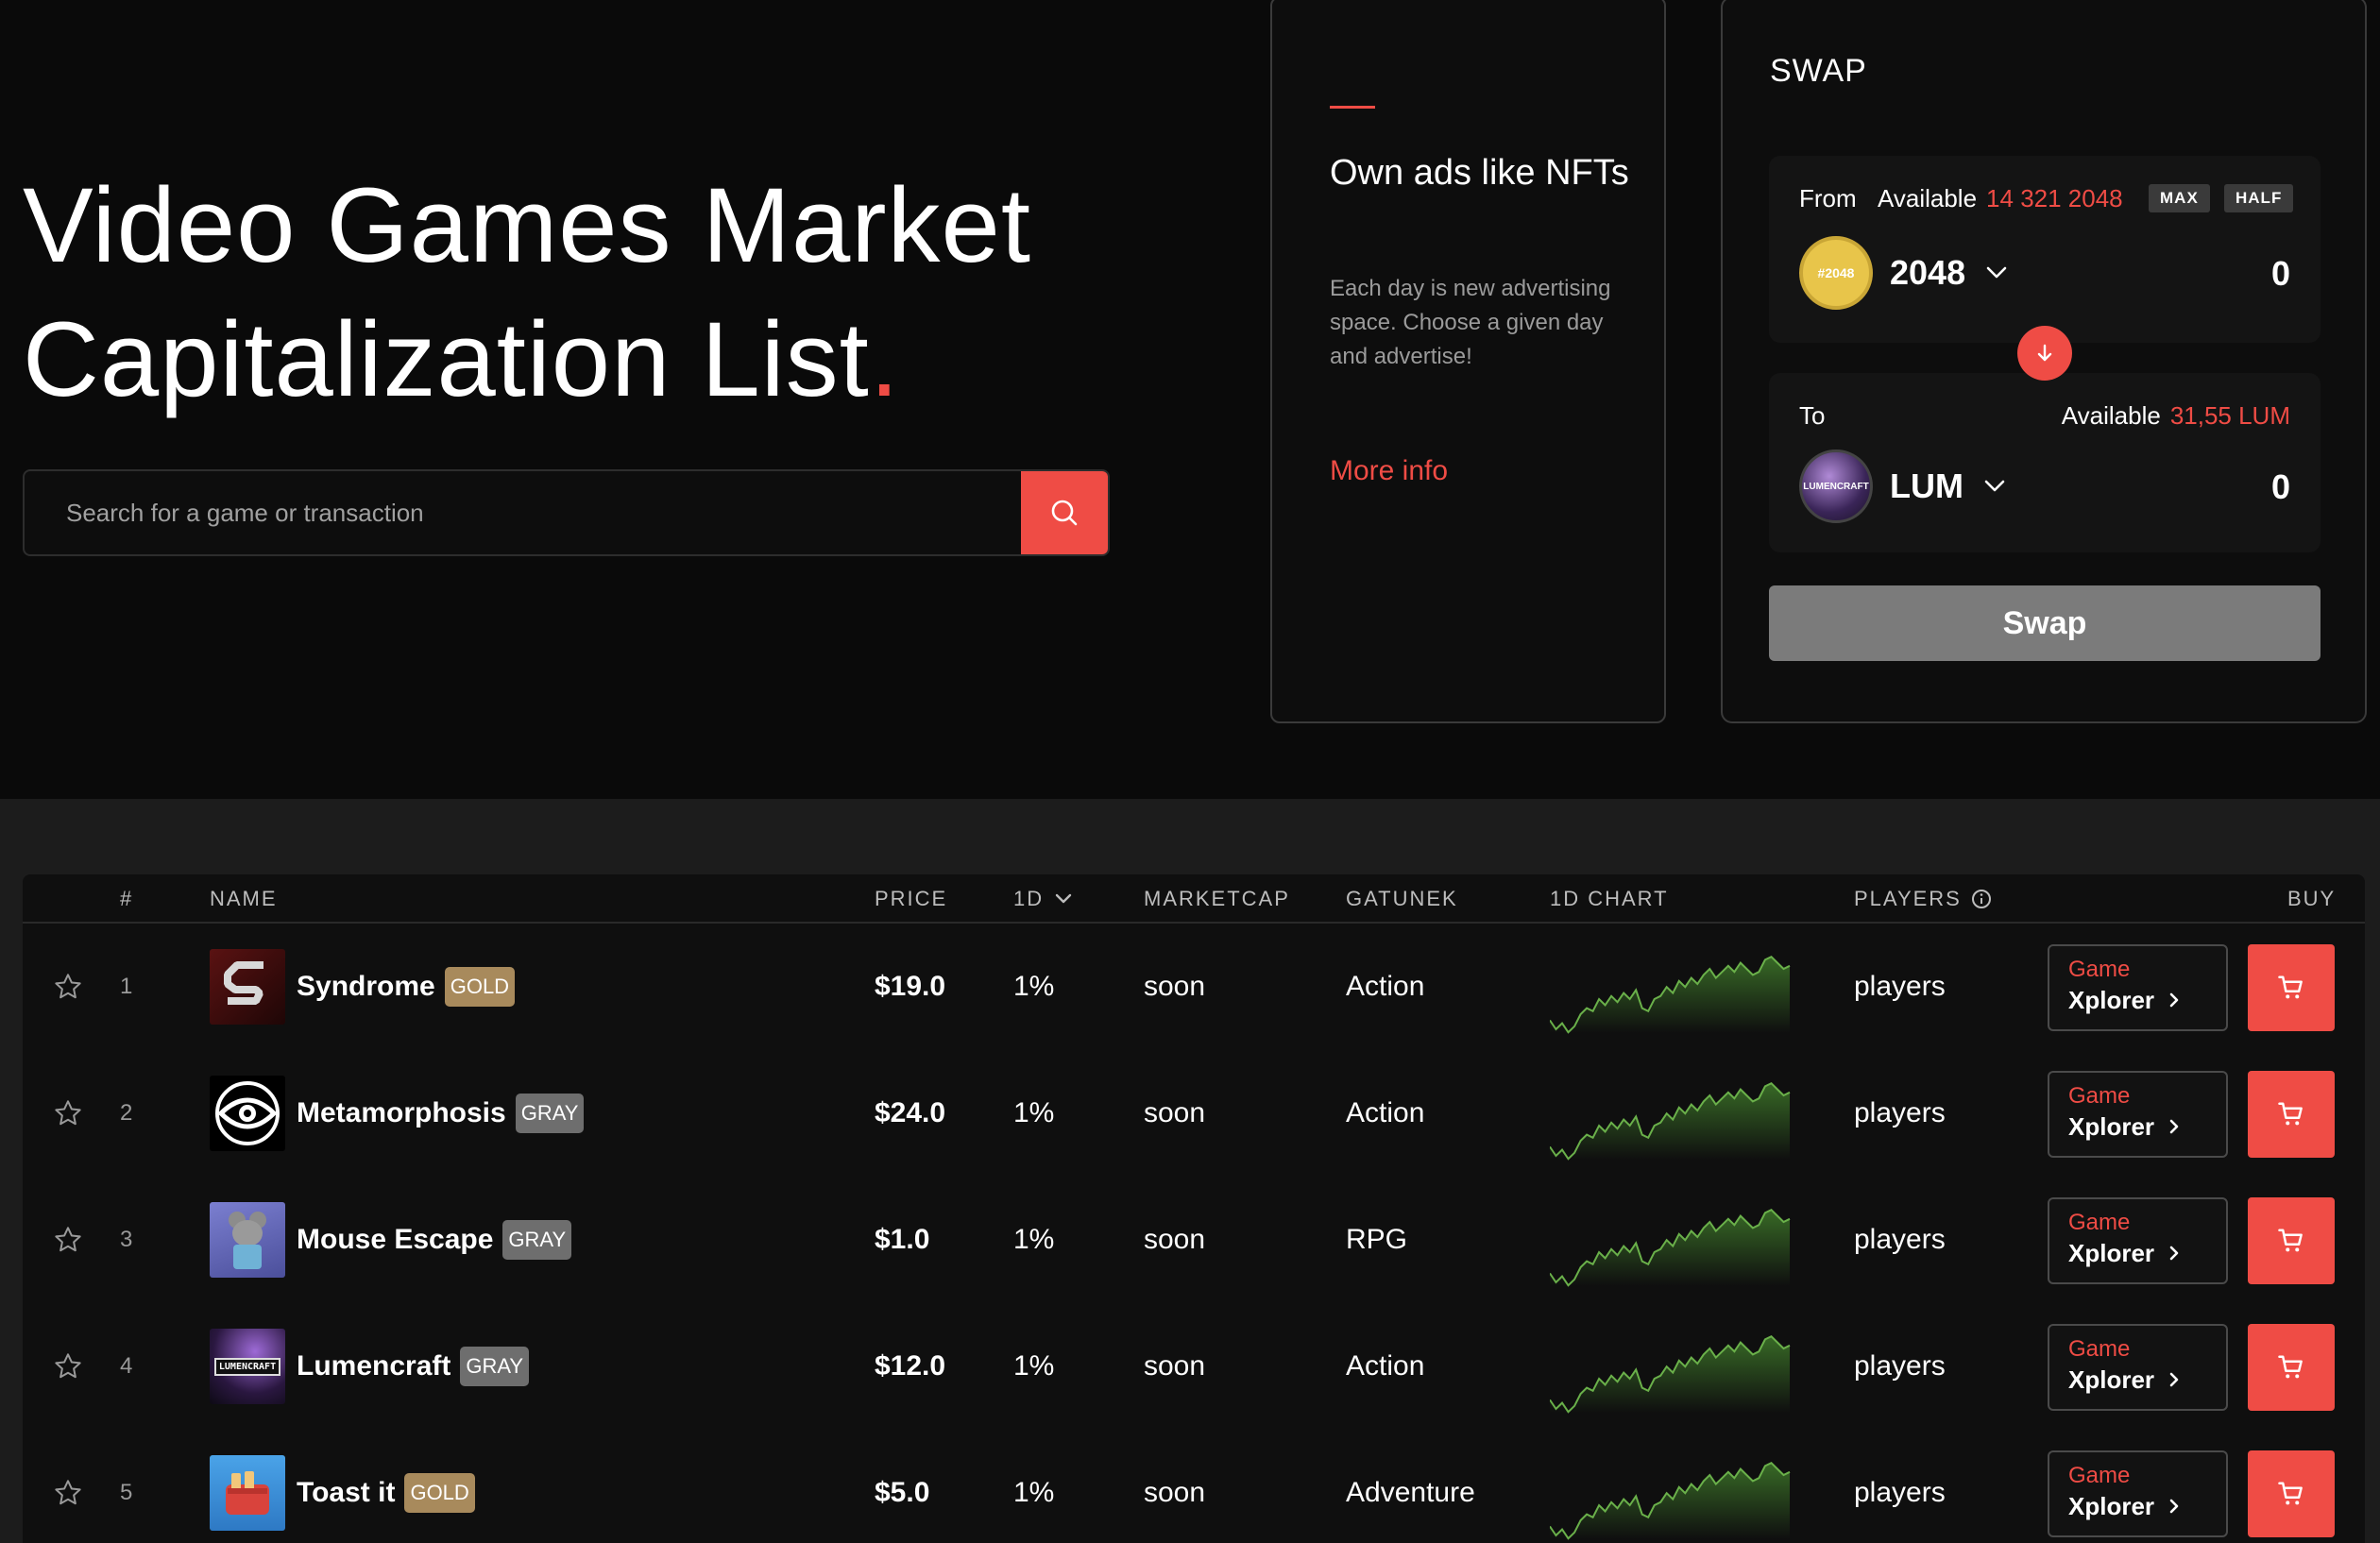 The image size is (2380, 1543). I want to click on game-name: Metamorphosis, so click(401, 1113).